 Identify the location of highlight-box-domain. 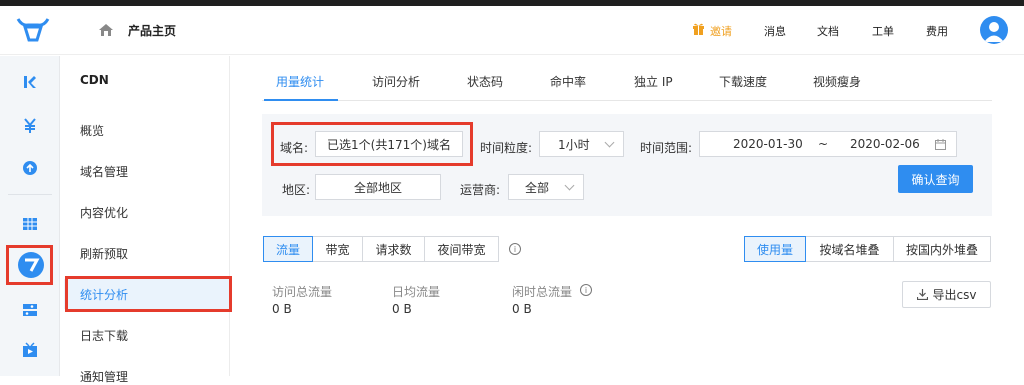
(372, 144).